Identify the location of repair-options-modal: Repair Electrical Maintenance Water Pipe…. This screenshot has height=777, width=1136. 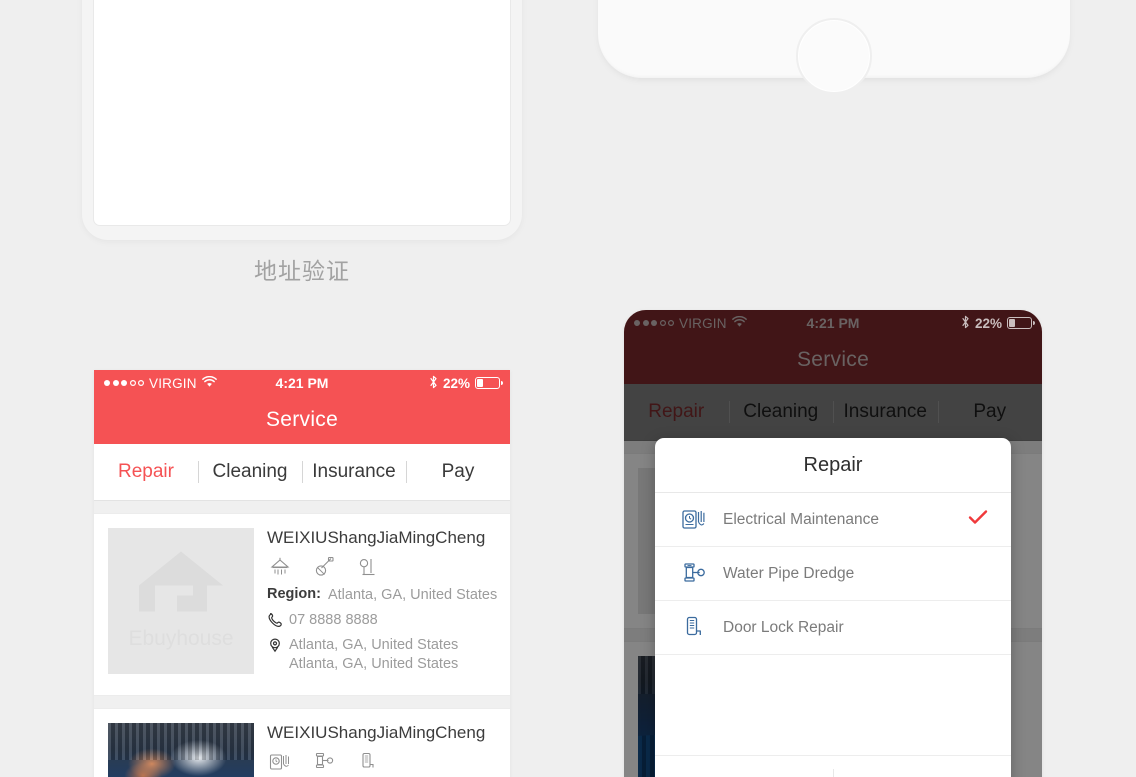
(833, 607).